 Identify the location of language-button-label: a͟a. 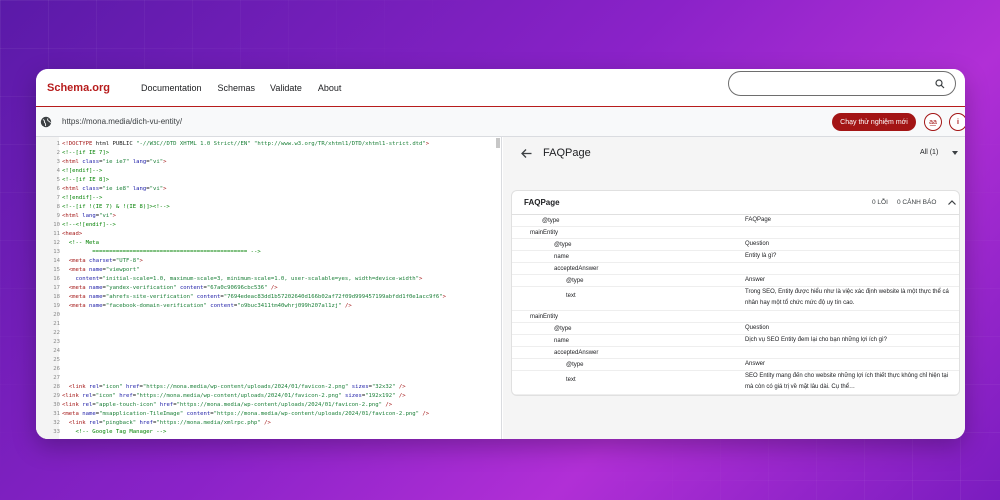
(933, 122).